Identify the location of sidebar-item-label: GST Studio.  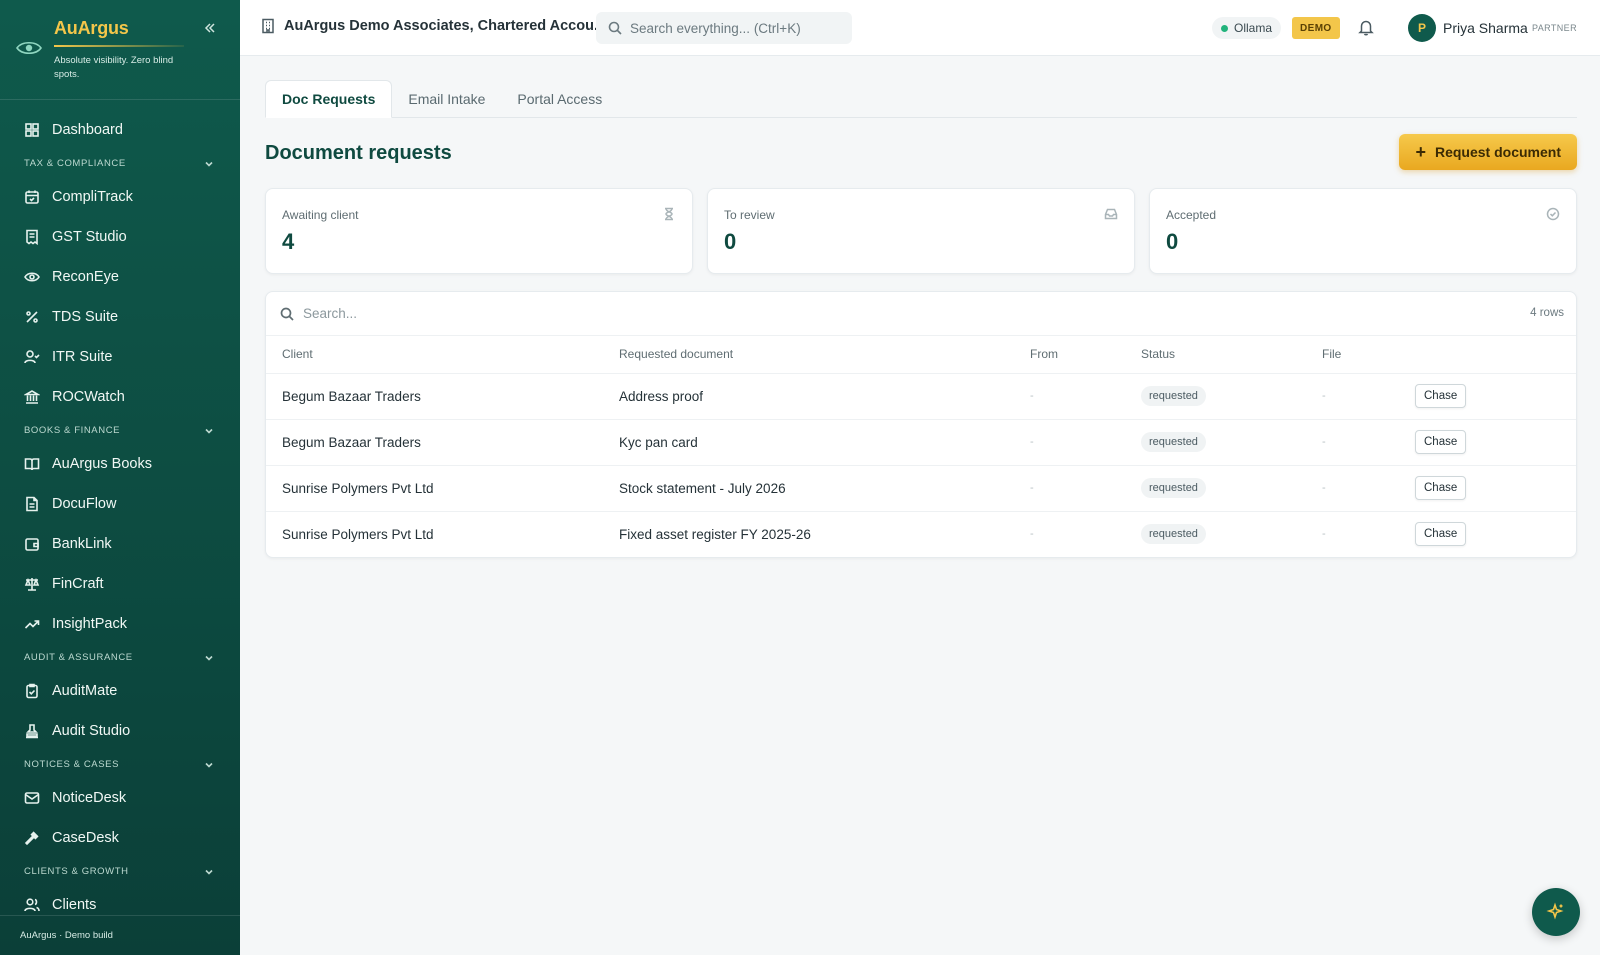
(89, 237).